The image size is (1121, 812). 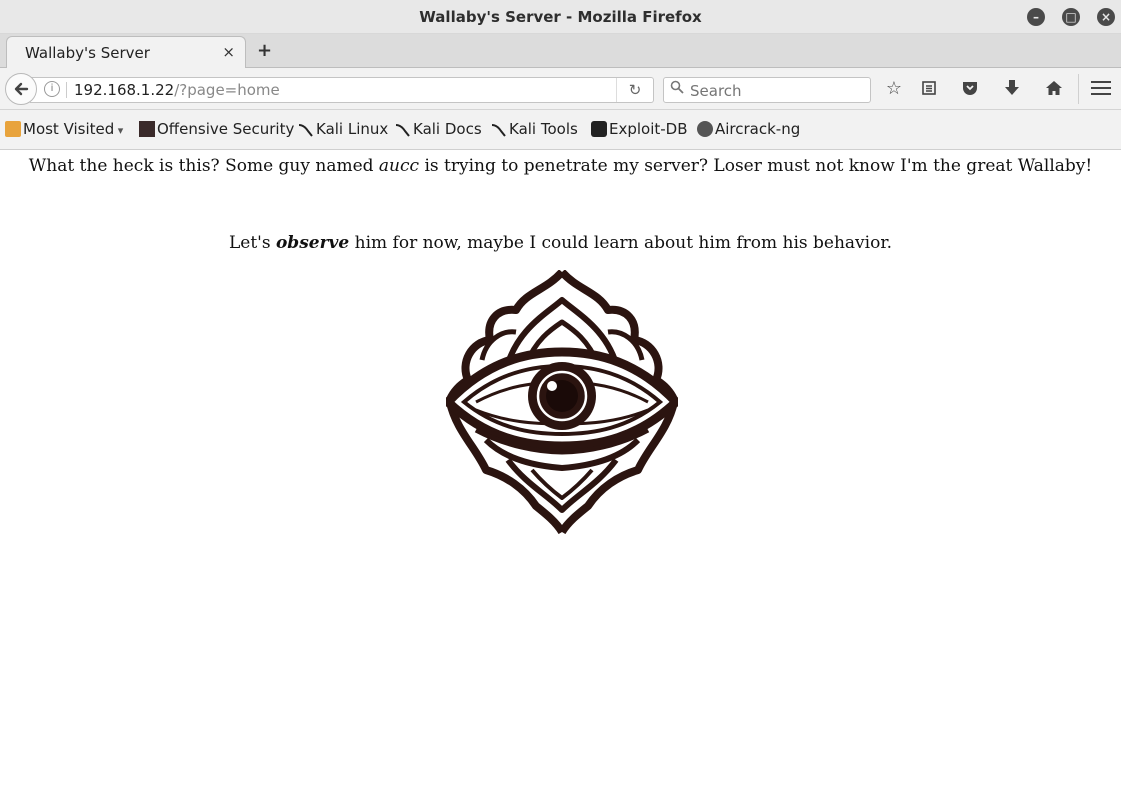 What do you see at coordinates (203, 166) in the screenshot?
I see `intro-text-start: What the heck is this? Some guy named` at bounding box center [203, 166].